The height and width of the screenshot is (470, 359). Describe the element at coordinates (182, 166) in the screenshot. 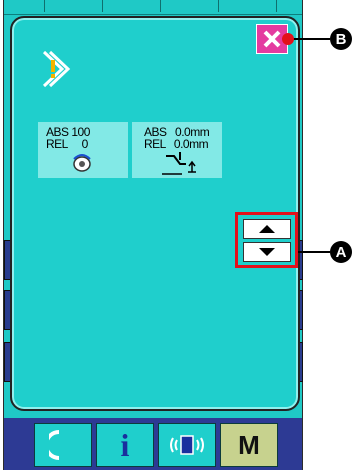

I see `presser-foot-icon` at that location.